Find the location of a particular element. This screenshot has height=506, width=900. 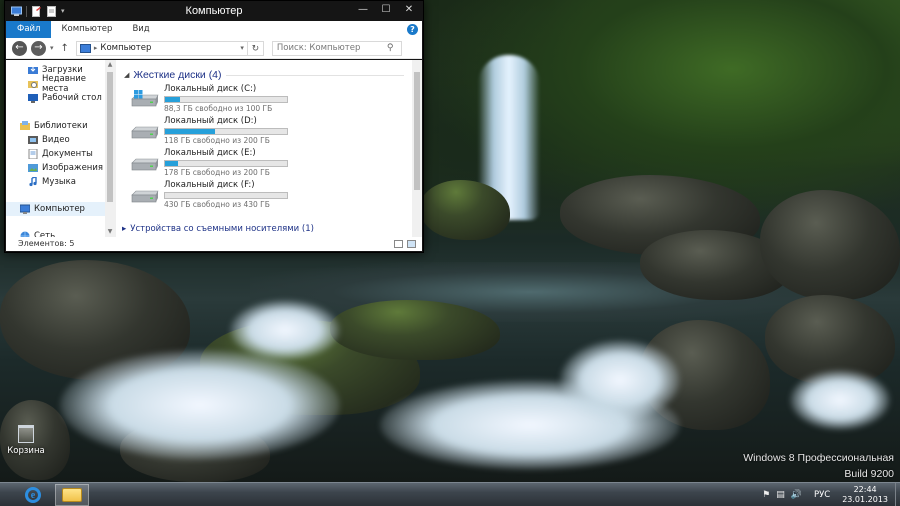

quick-access-toolbar: ▾ is located at coordinates (35, 11).